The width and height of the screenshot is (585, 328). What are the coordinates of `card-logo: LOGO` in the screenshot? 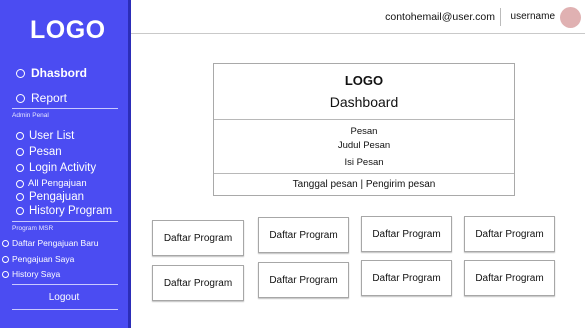 It's located at (364, 80).